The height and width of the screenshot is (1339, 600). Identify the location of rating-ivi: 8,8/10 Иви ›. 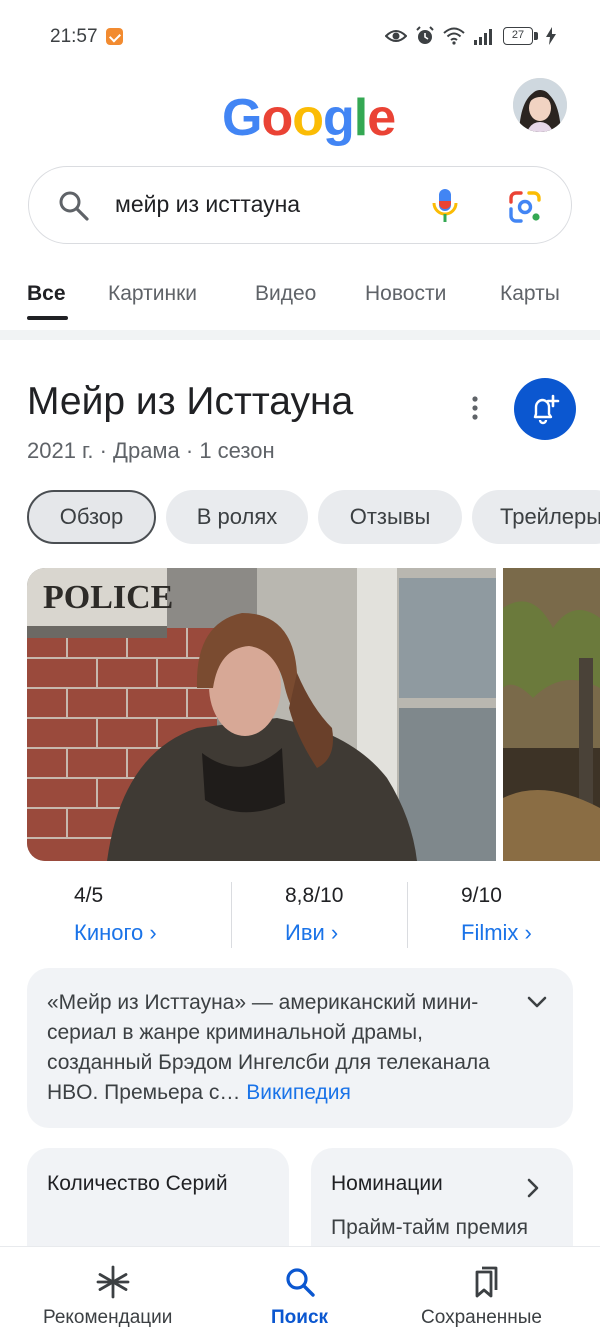
(314, 915).